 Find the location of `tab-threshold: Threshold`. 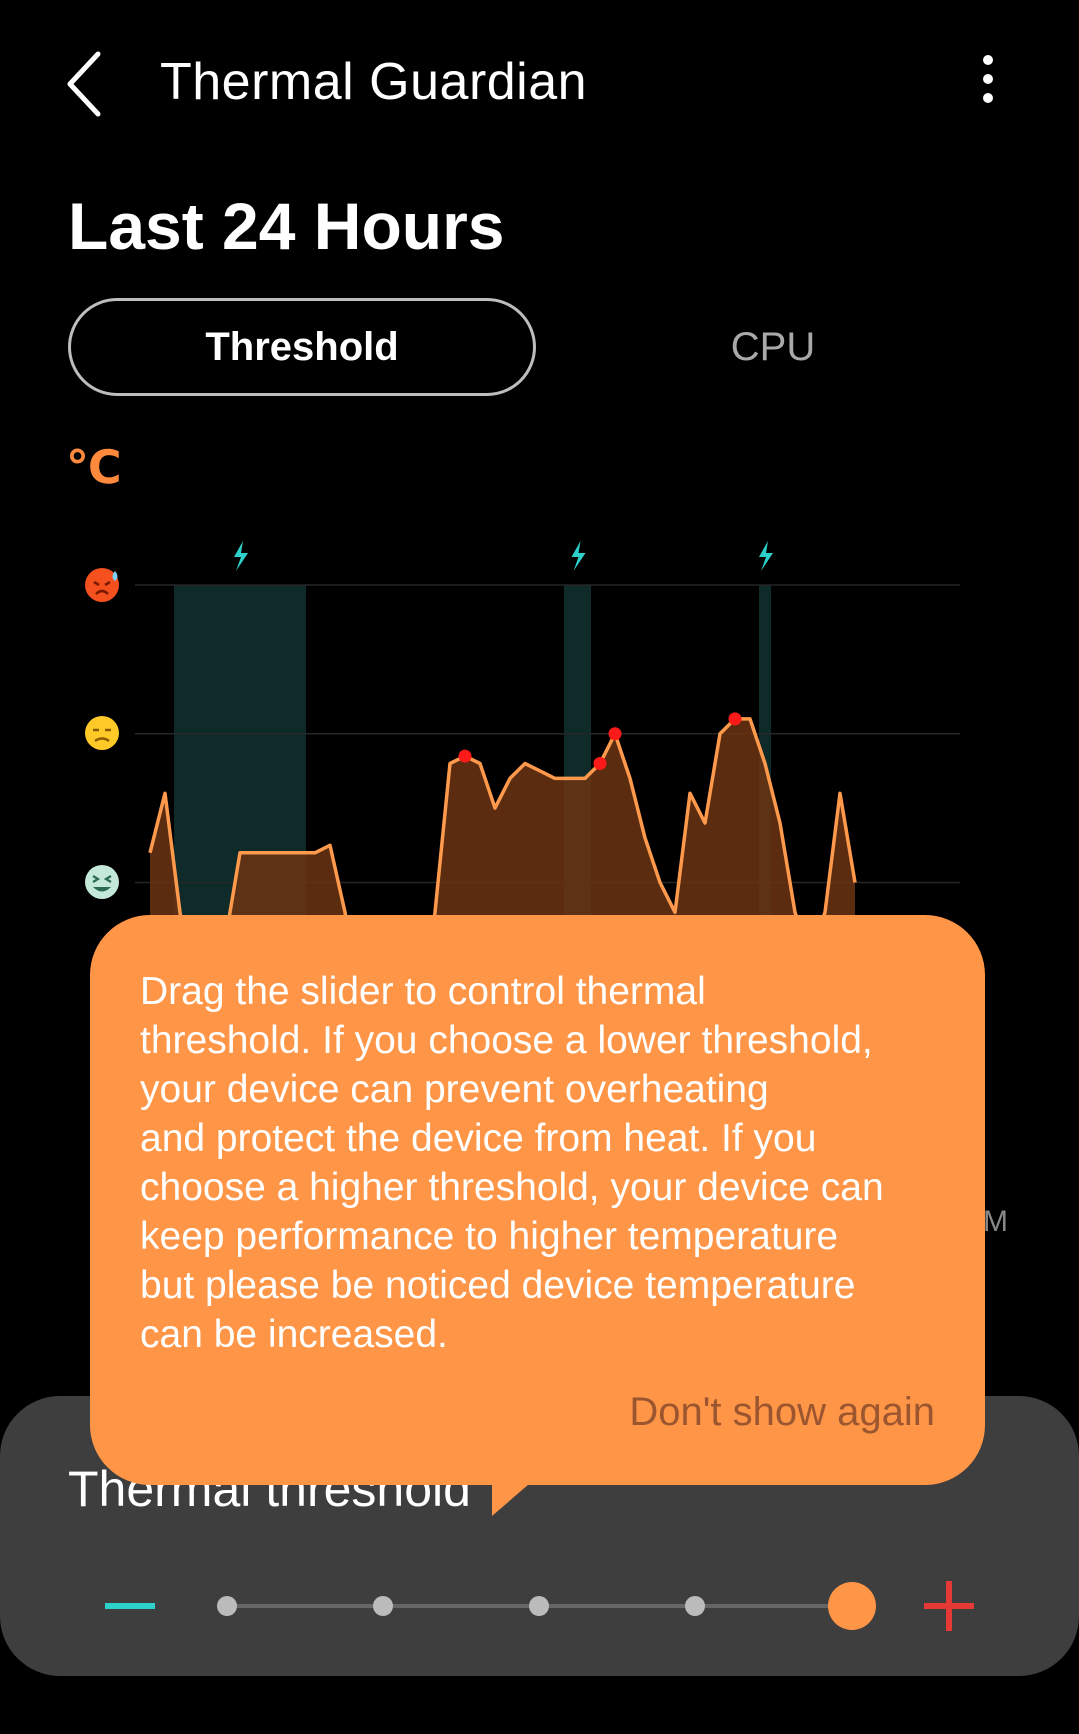

tab-threshold: Threshold is located at coordinates (302, 347).